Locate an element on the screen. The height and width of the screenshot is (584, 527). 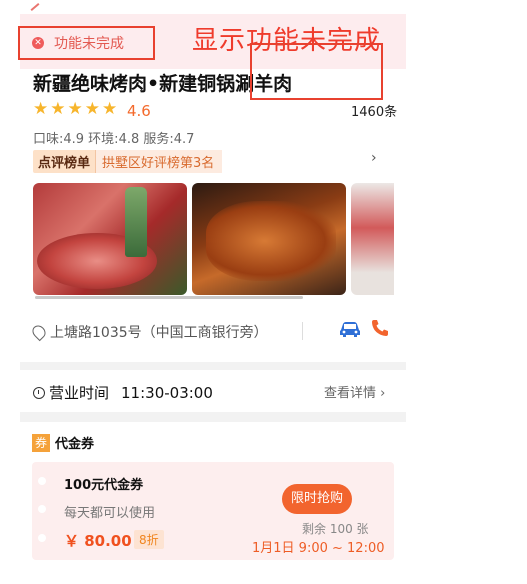
voucher-title: 100元代金券 is located at coordinates (104, 485).